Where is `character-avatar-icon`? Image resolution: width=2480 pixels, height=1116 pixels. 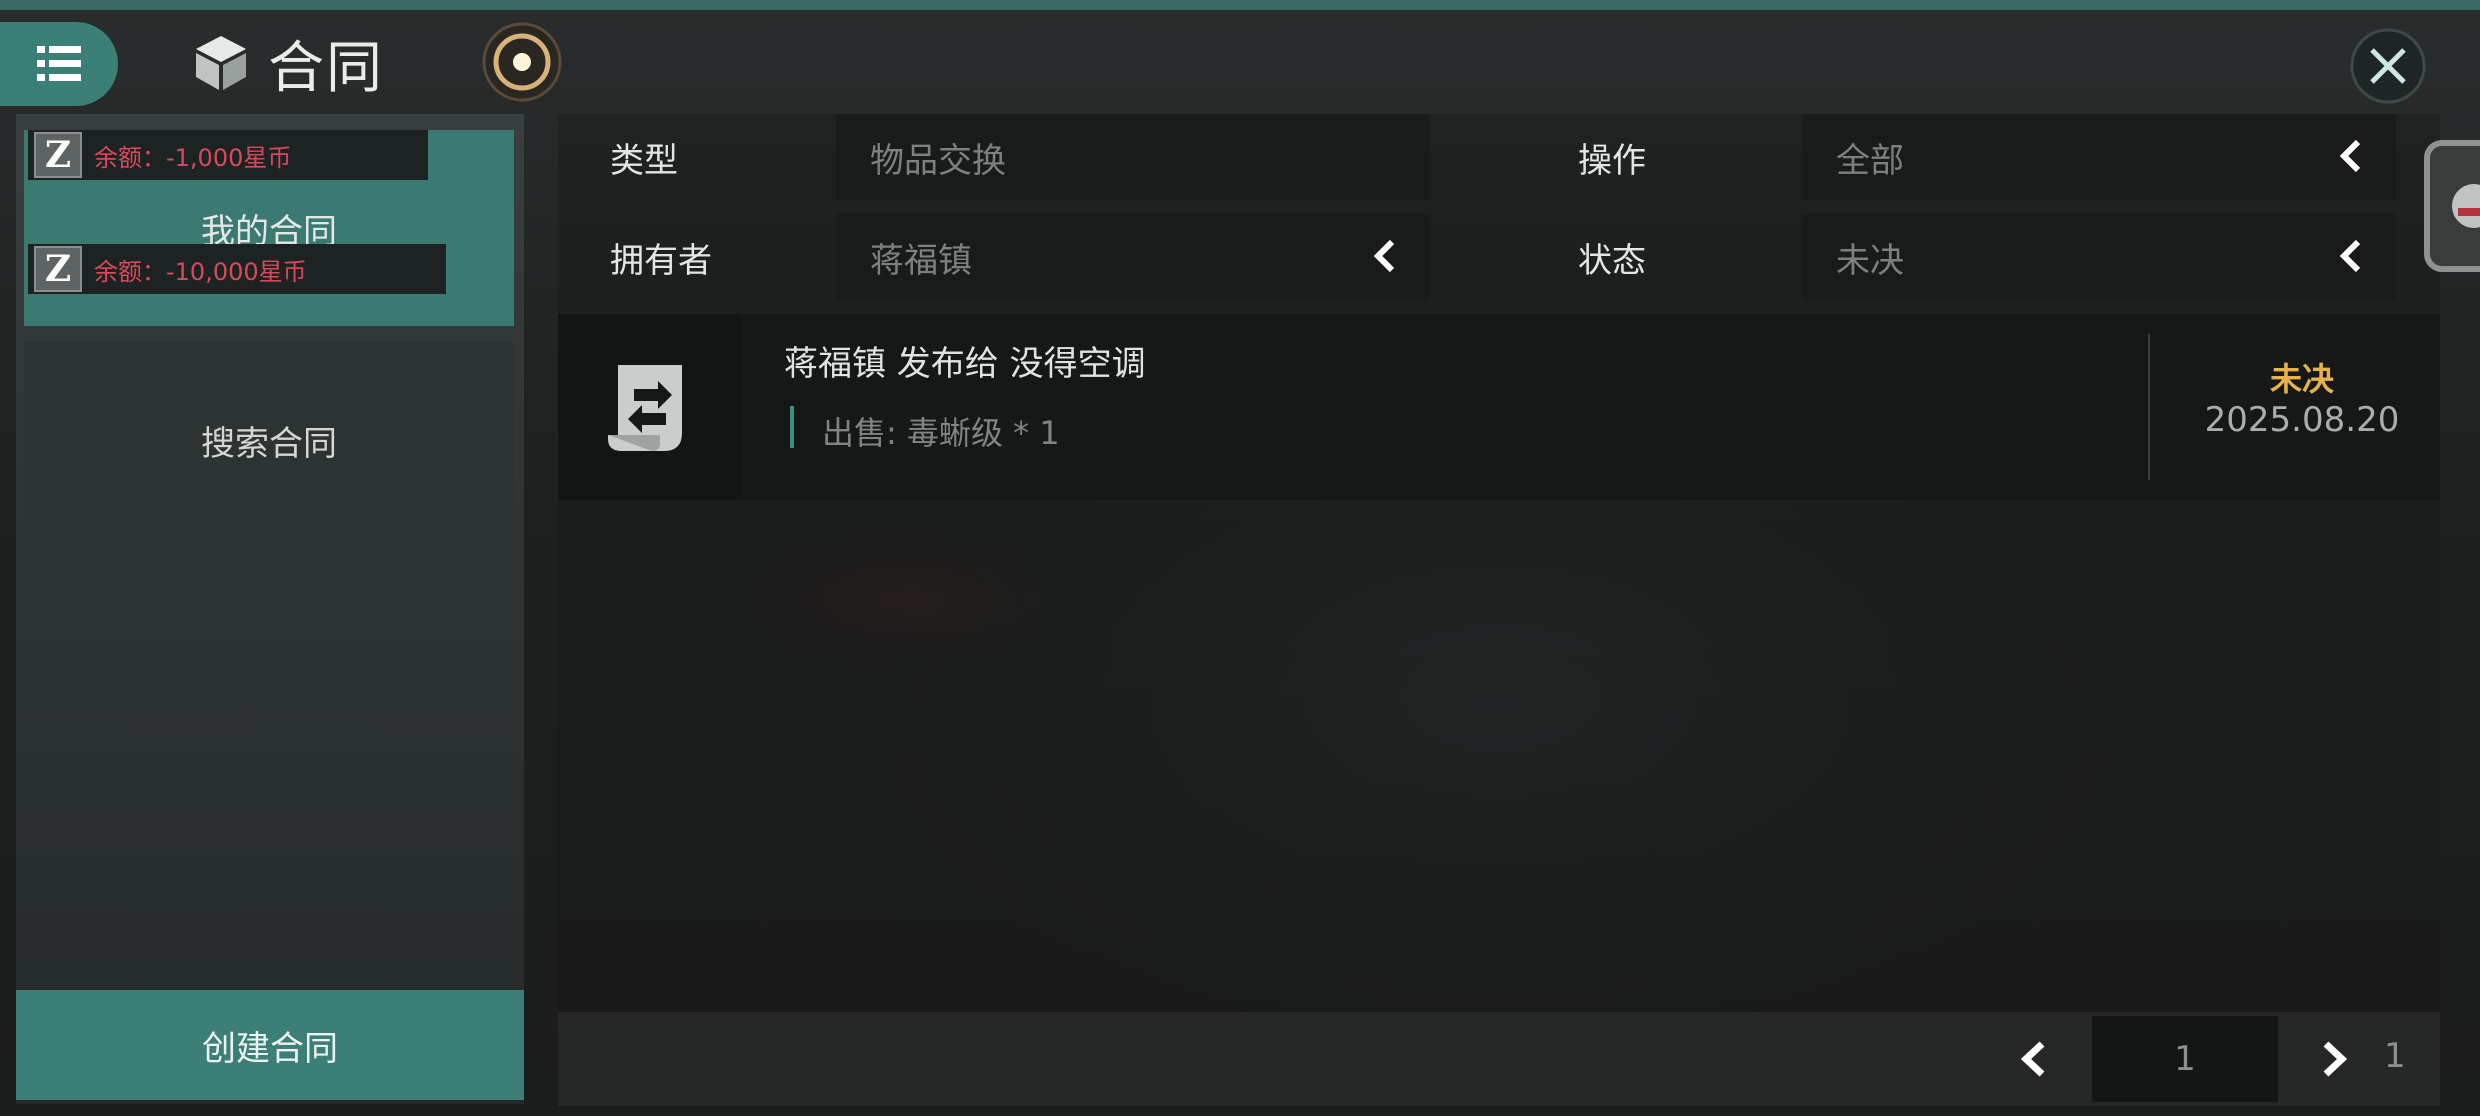
character-avatar-icon is located at coordinates (2466, 206).